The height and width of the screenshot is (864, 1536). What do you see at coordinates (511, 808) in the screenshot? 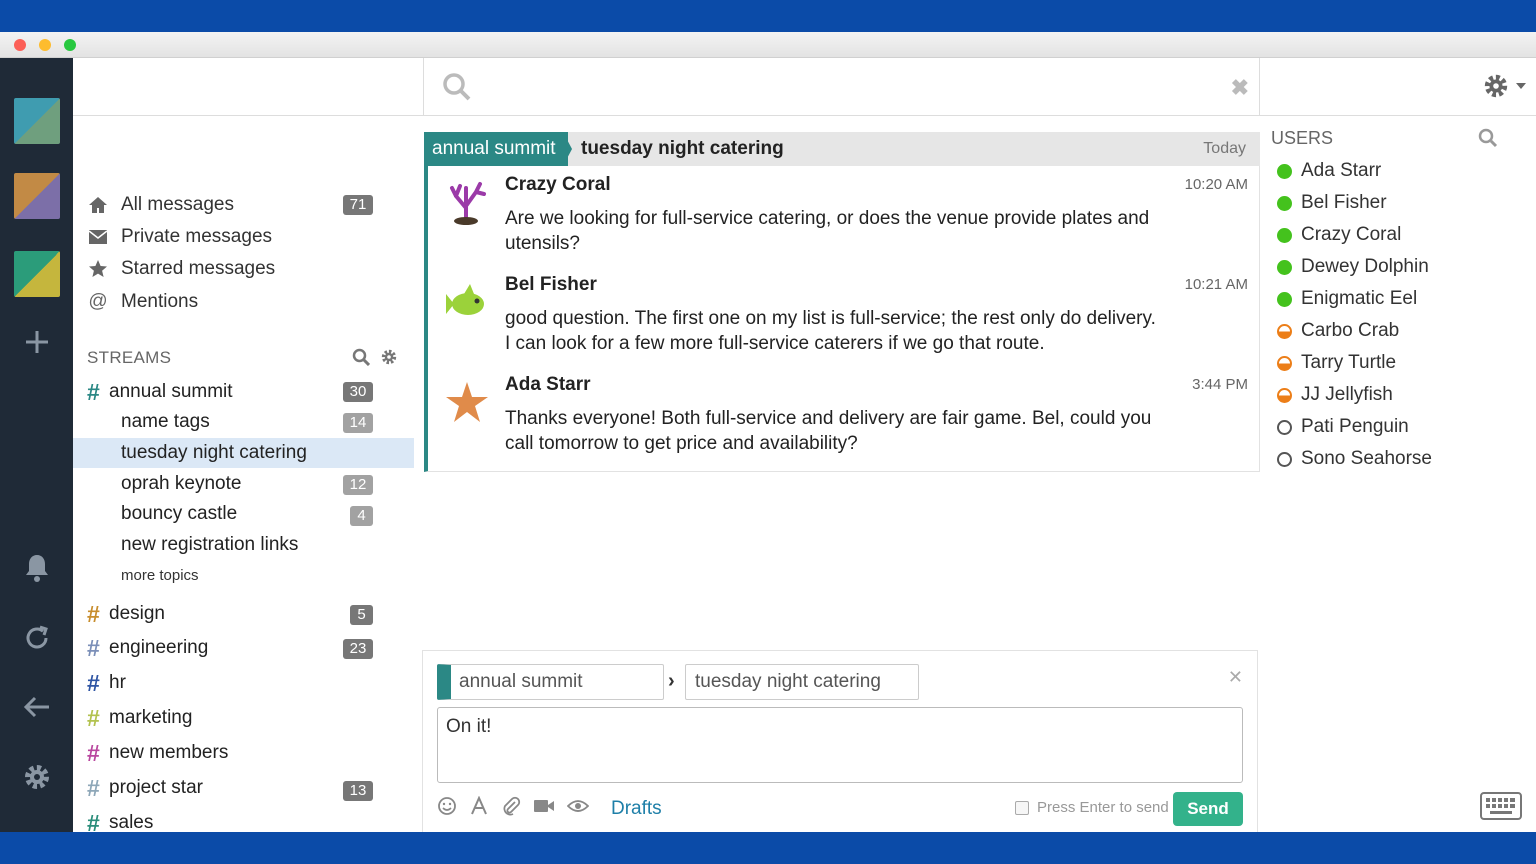
I see `attachment-icon` at bounding box center [511, 808].